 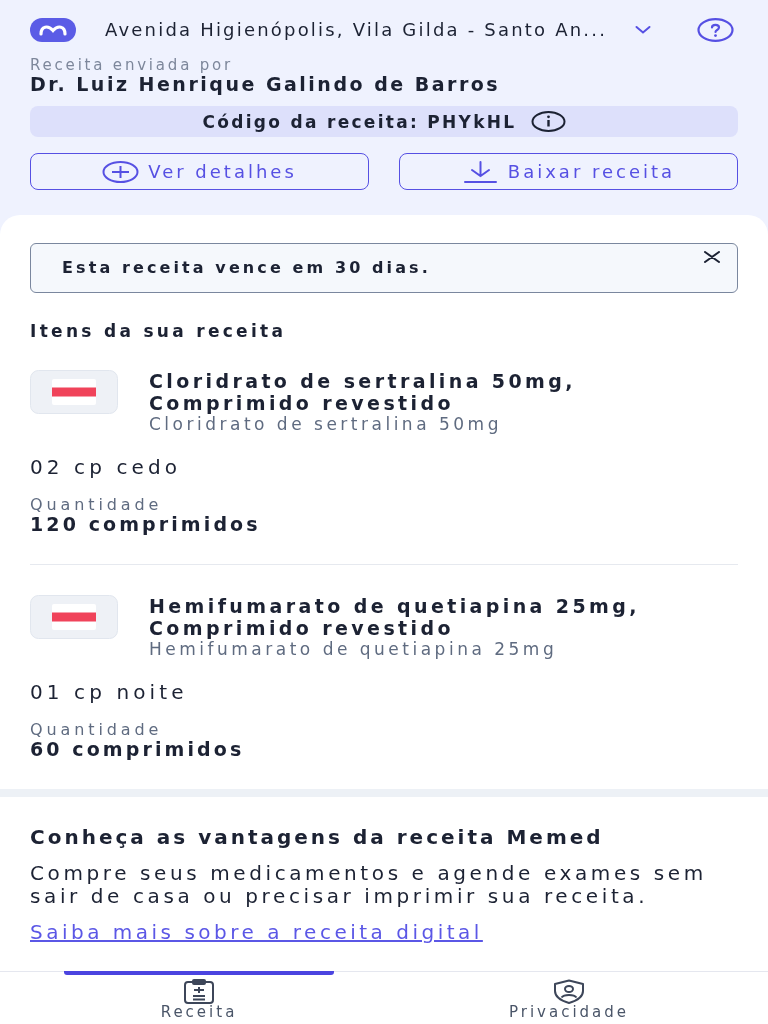 I want to click on nav-tab: Receita, so click(x=199, y=998).